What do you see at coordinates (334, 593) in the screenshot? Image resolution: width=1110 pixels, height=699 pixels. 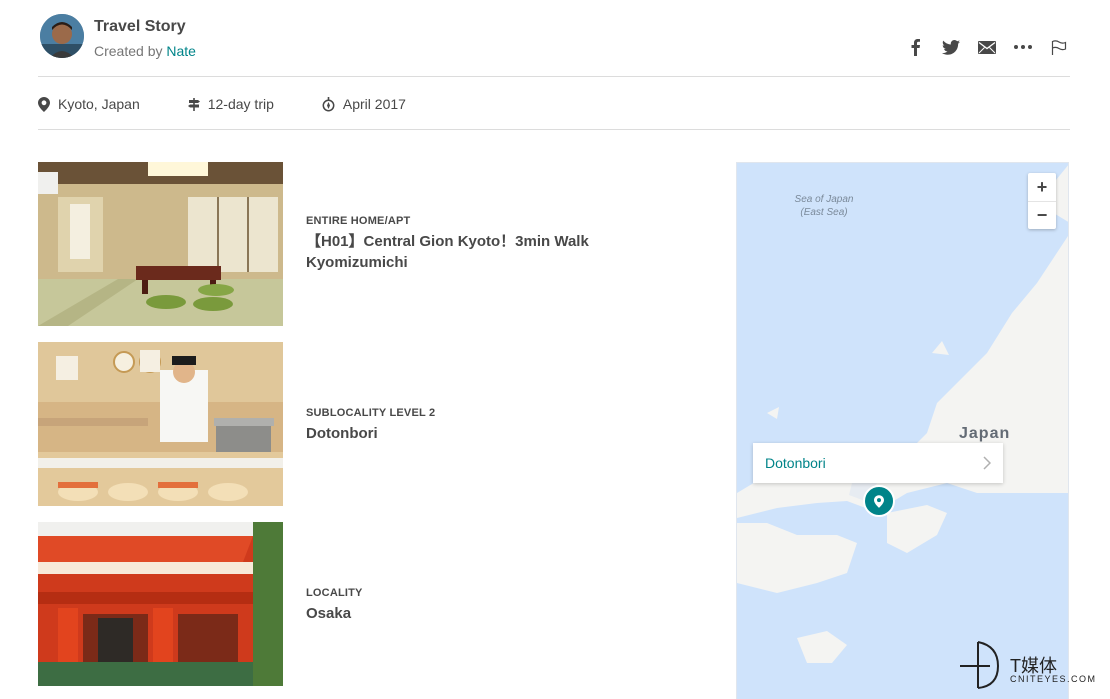 I see `listing-category: LOCALITY` at bounding box center [334, 593].